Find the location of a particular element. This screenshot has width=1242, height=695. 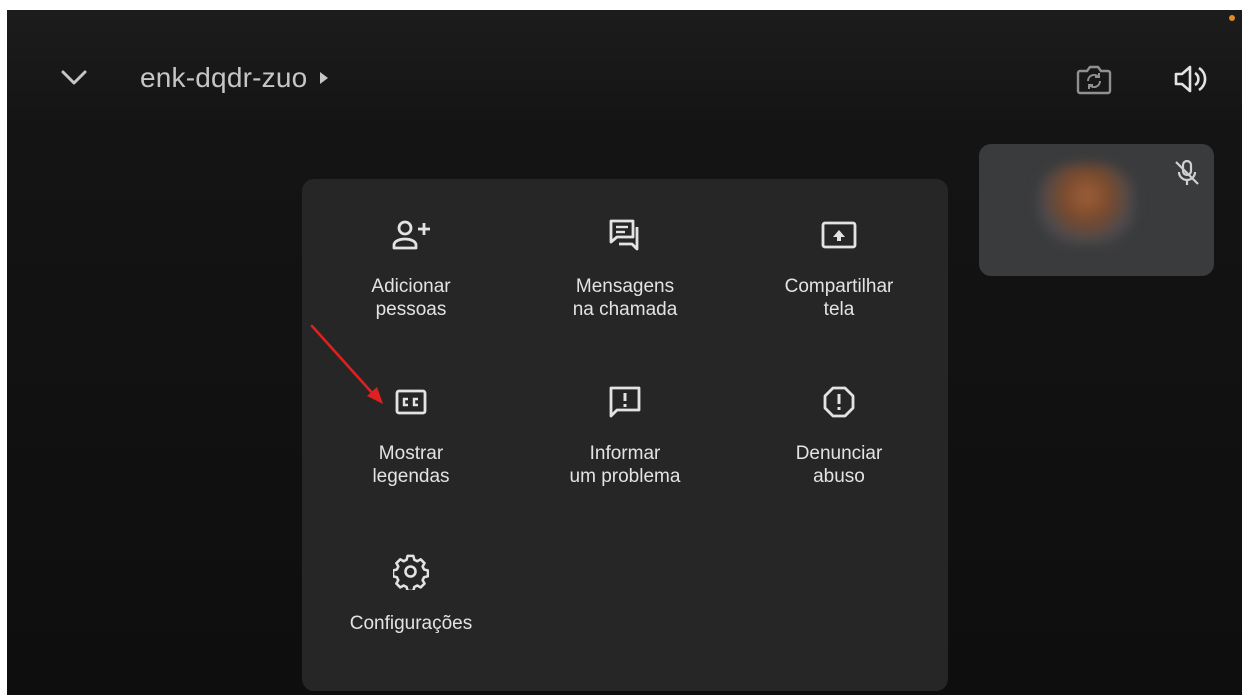

closed-captions-icon is located at coordinates (411, 402).